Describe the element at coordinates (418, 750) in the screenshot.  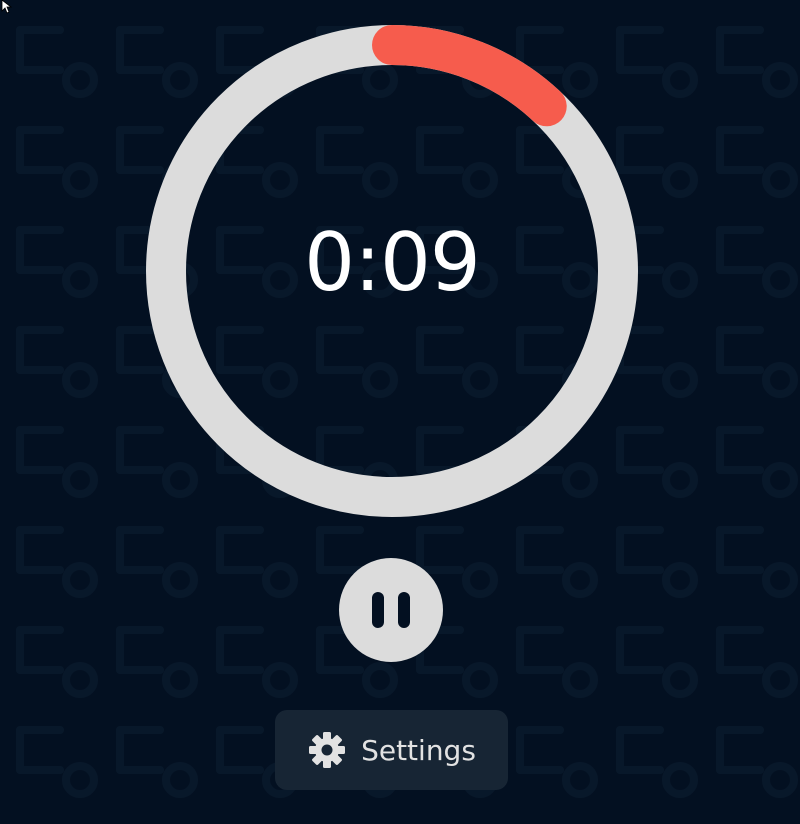
I see `settings-label: Settings` at that location.